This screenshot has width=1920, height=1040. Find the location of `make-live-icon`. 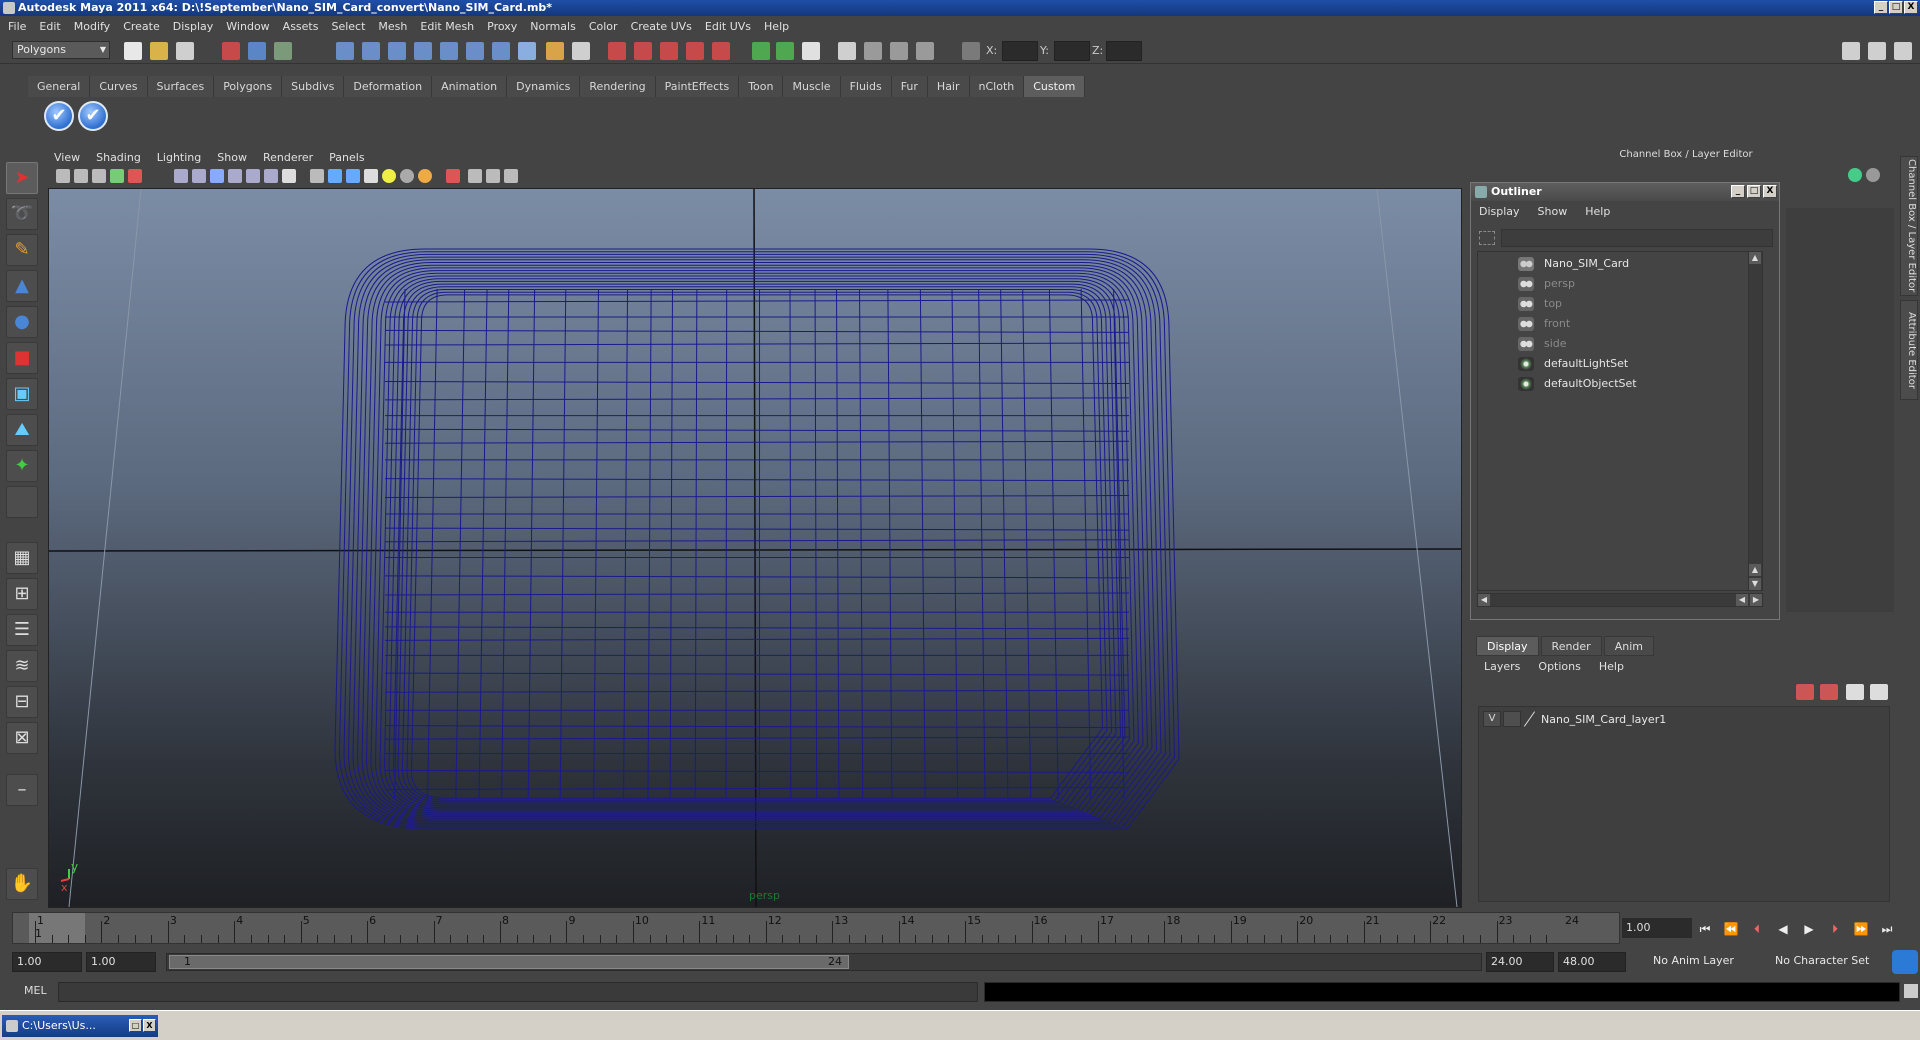

make-live-icon is located at coordinates (449, 51).